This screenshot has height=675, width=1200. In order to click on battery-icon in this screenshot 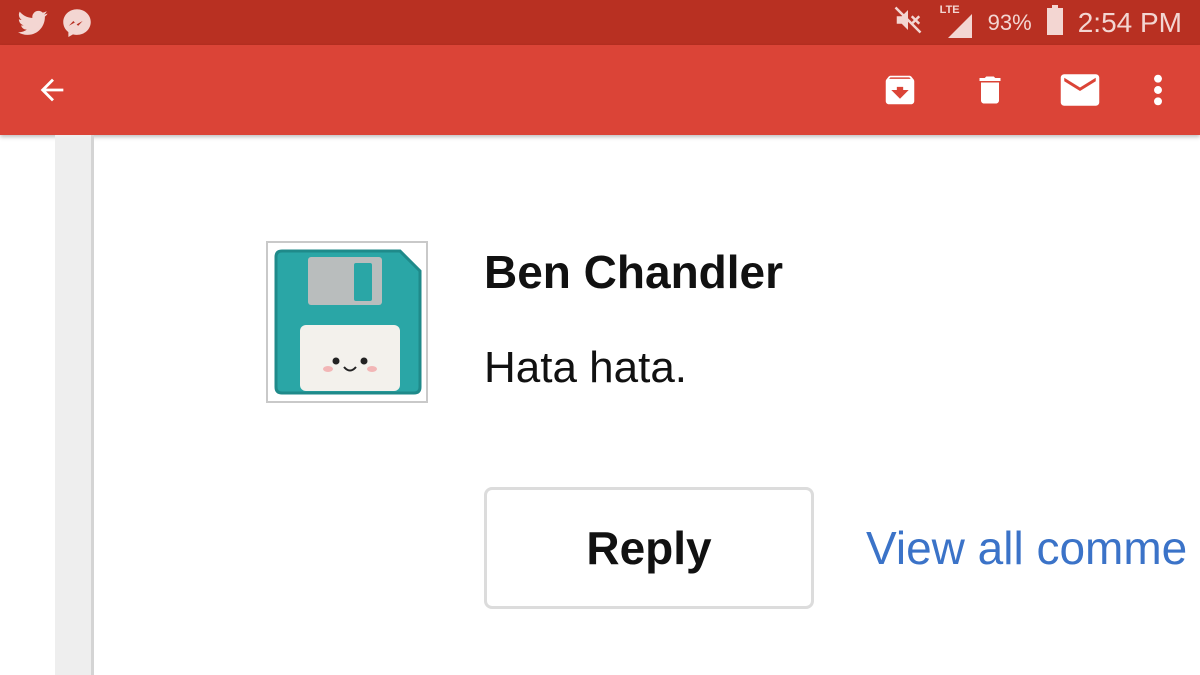, I will do `click(1055, 22)`.